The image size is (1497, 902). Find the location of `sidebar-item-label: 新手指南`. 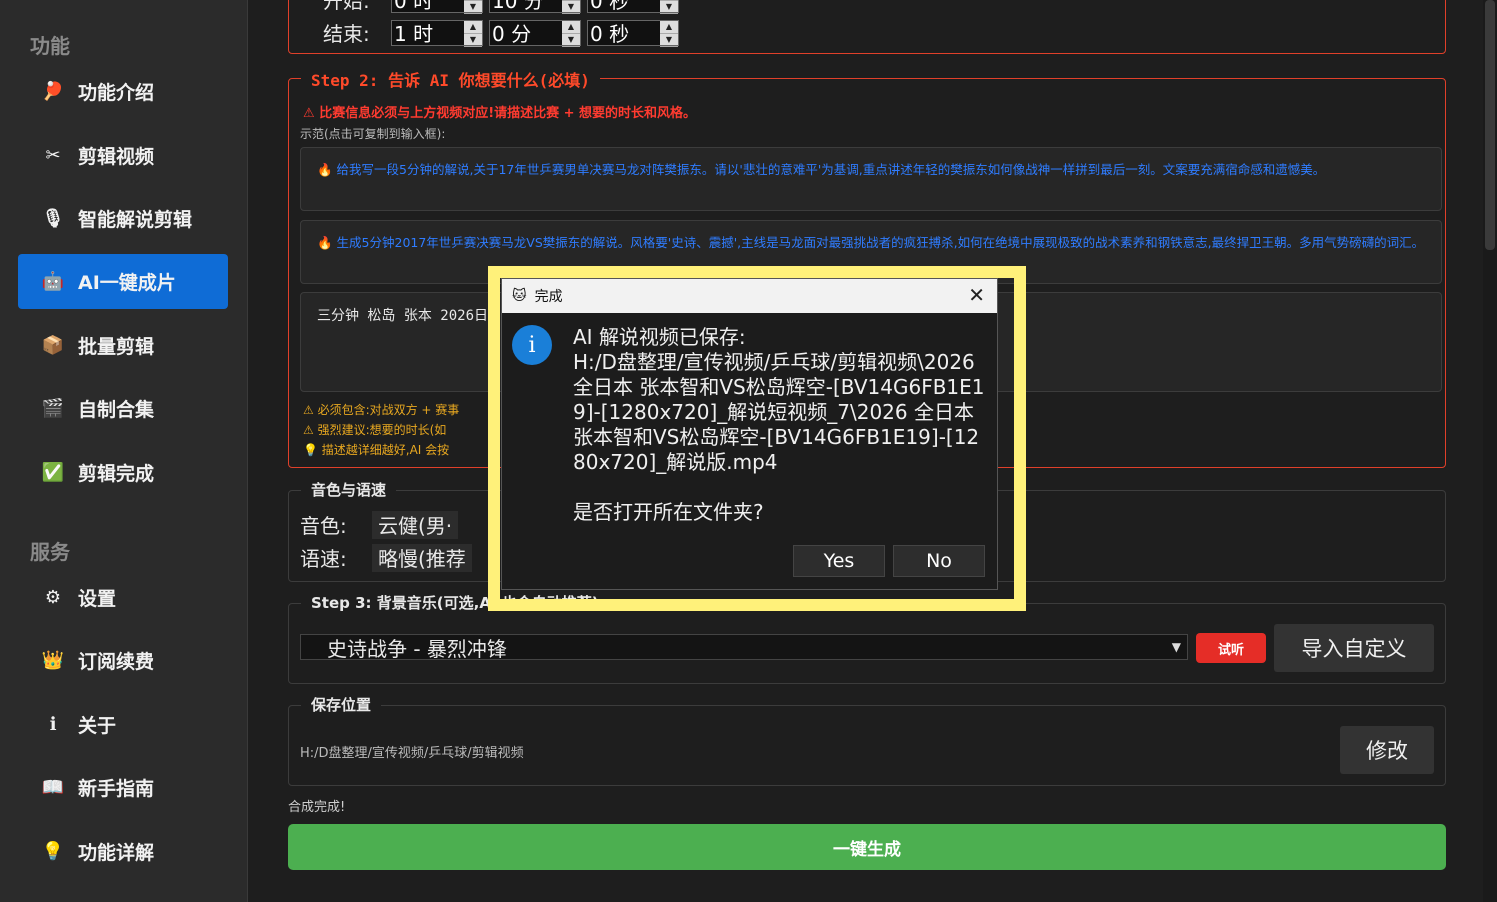

sidebar-item-label: 新手指南 is located at coordinates (116, 789).